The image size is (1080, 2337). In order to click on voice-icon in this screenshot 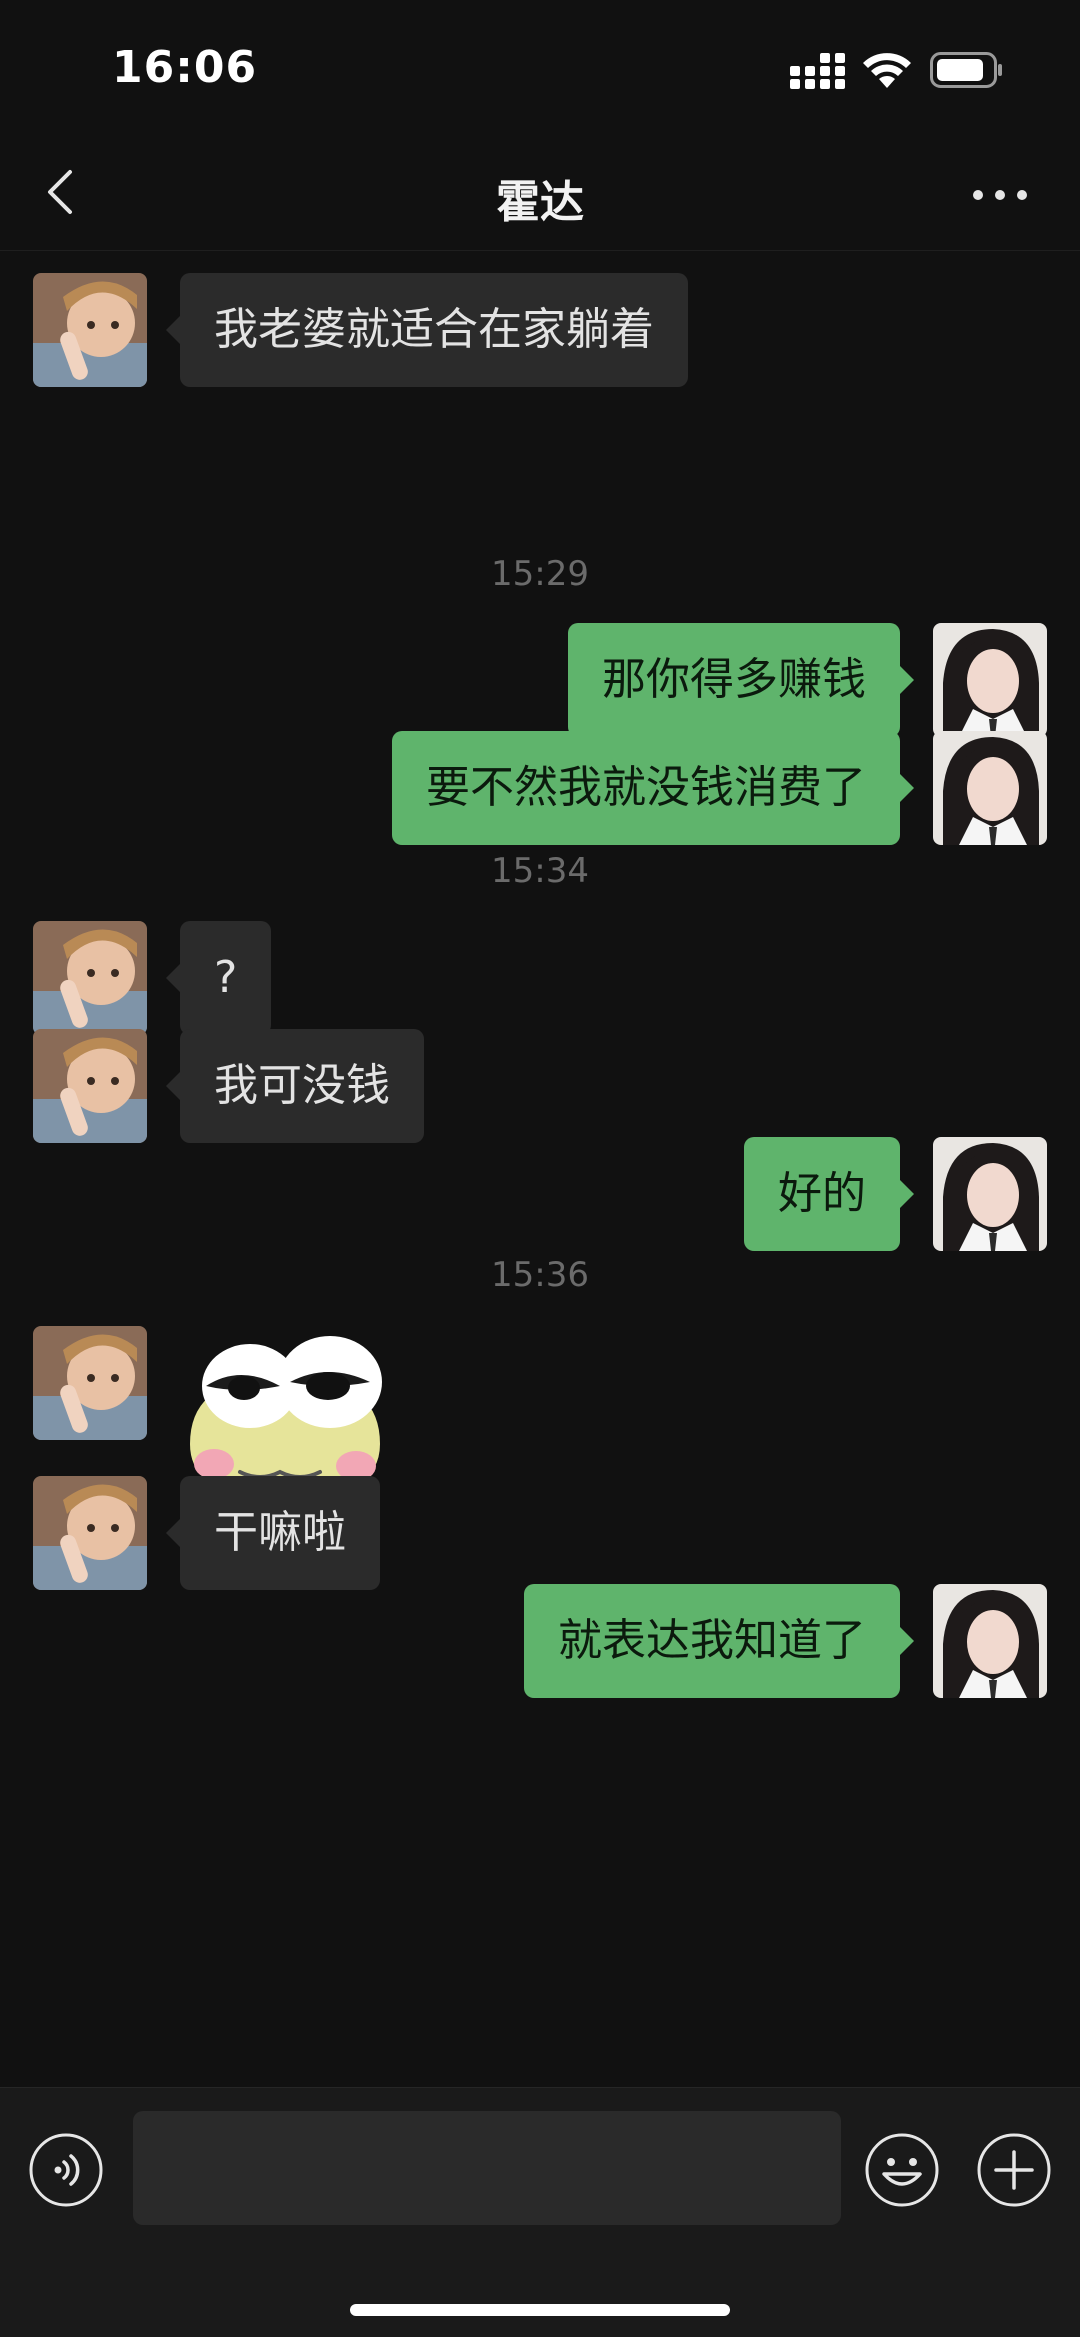, I will do `click(66, 2170)`.